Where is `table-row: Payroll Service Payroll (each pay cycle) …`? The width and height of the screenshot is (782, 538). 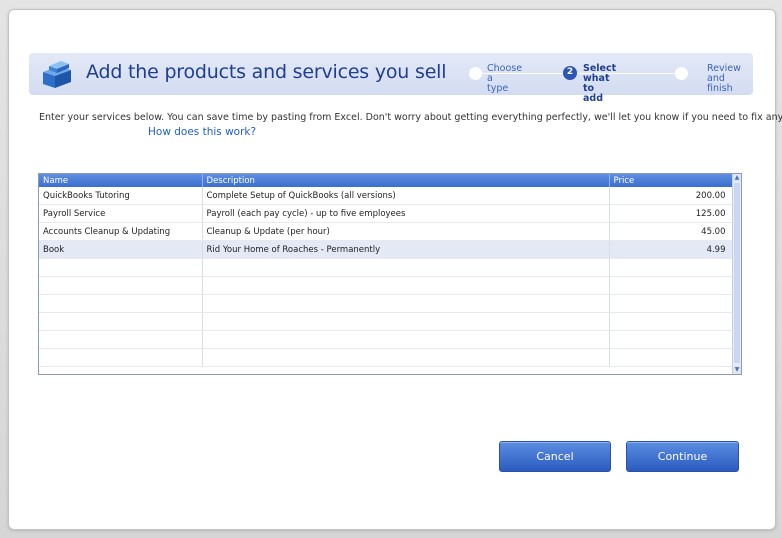 table-row: Payroll Service Payroll (each pay cycle) … is located at coordinates (386, 213).